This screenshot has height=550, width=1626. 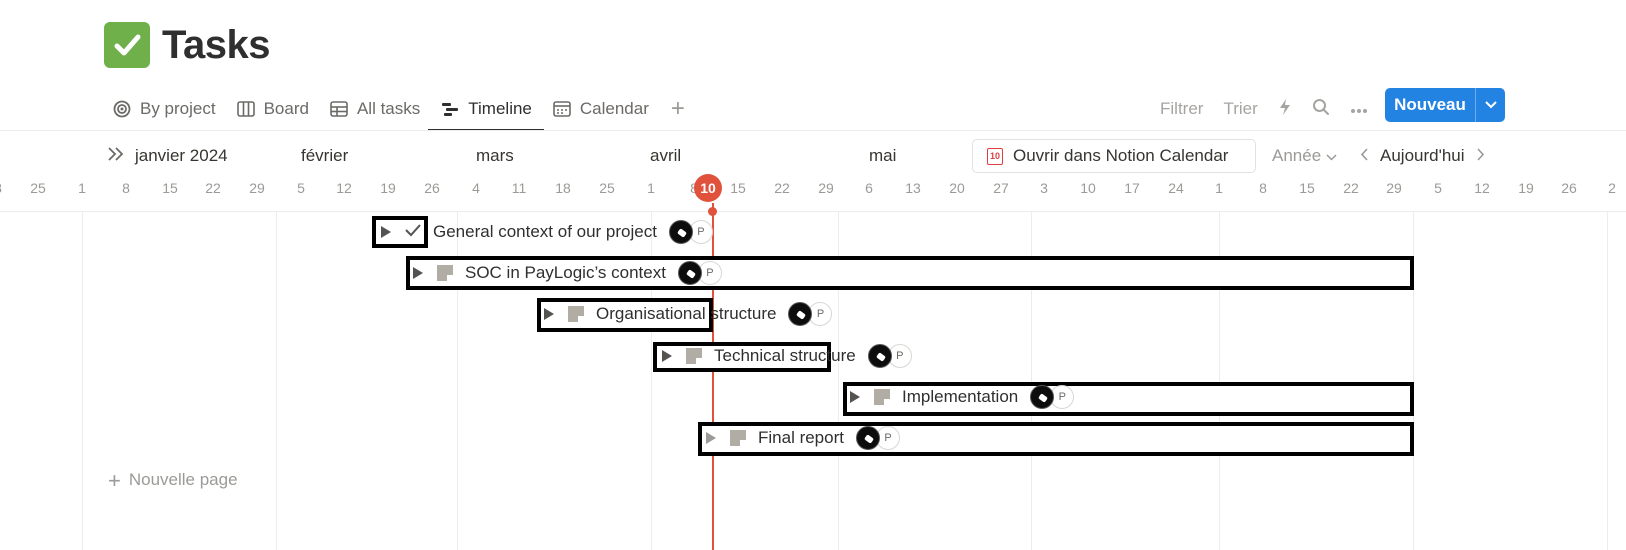 I want to click on date-navigation: Aujourd'hui, so click(x=1422, y=156).